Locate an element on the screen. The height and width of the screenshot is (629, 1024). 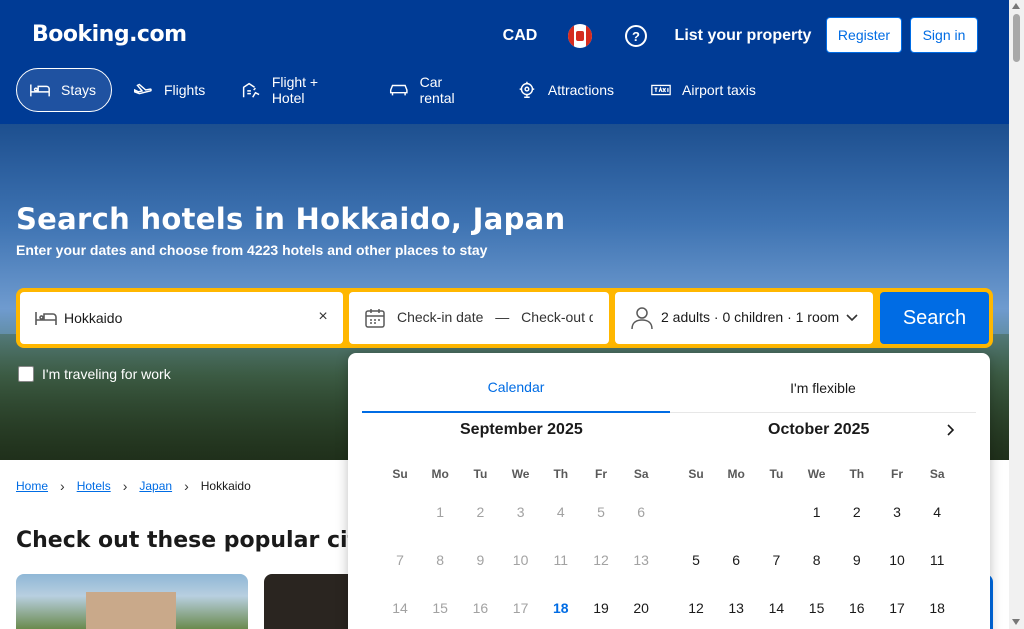
help-button: ? is located at coordinates (636, 36).